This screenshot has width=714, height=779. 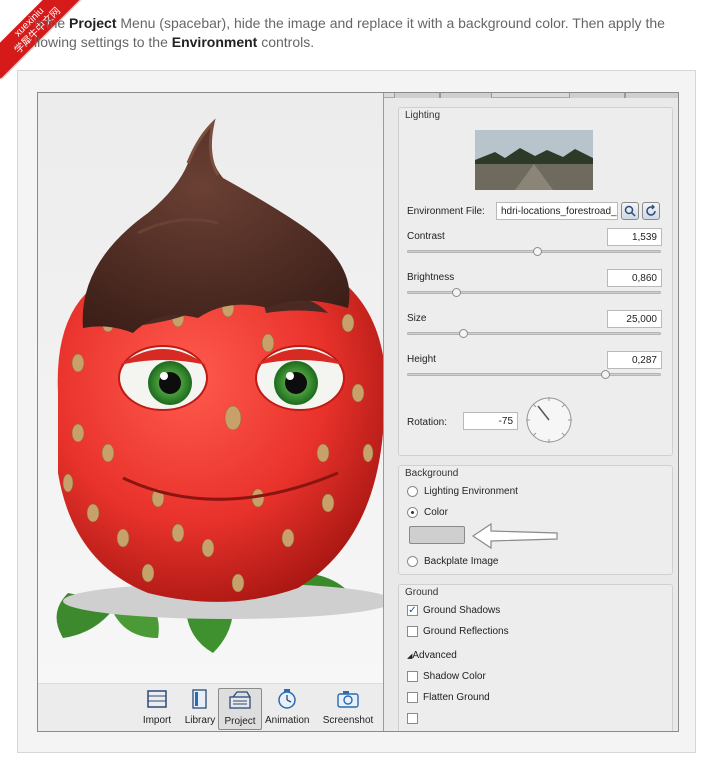 I want to click on env-file-label: Environment File:, so click(x=446, y=211).